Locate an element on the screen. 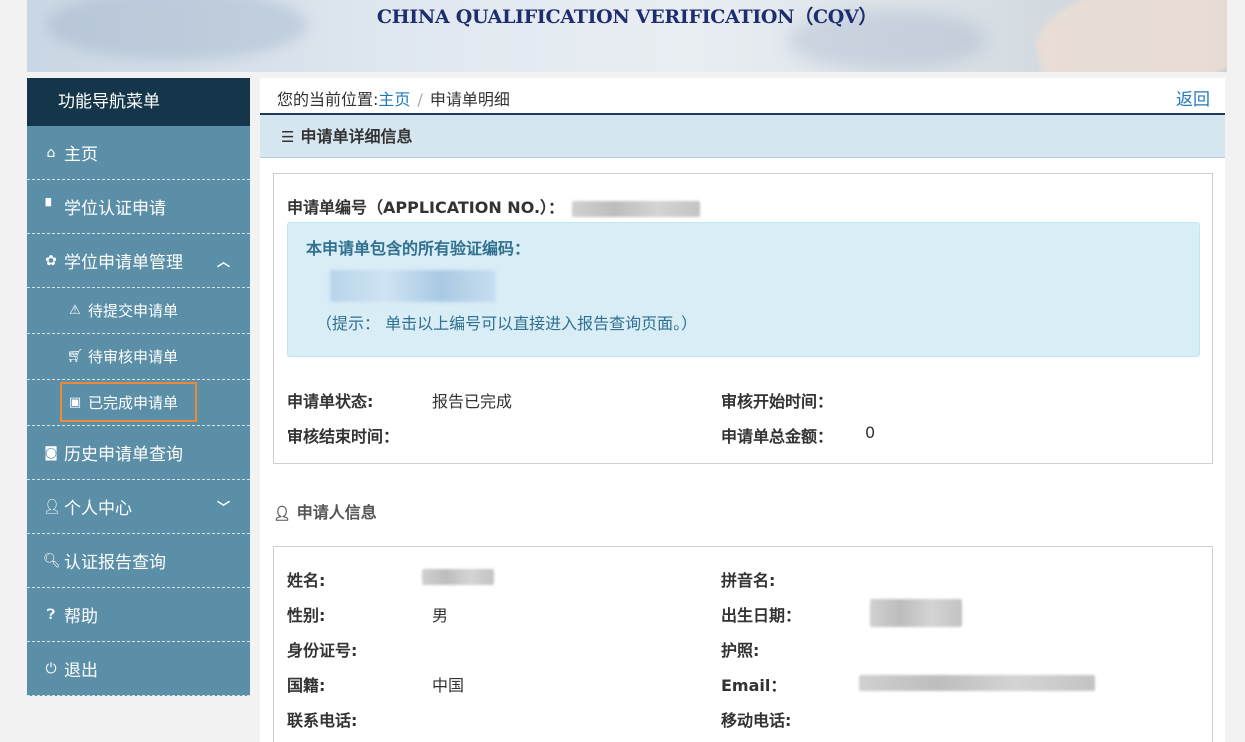  application-number-redacted is located at coordinates (636, 208).